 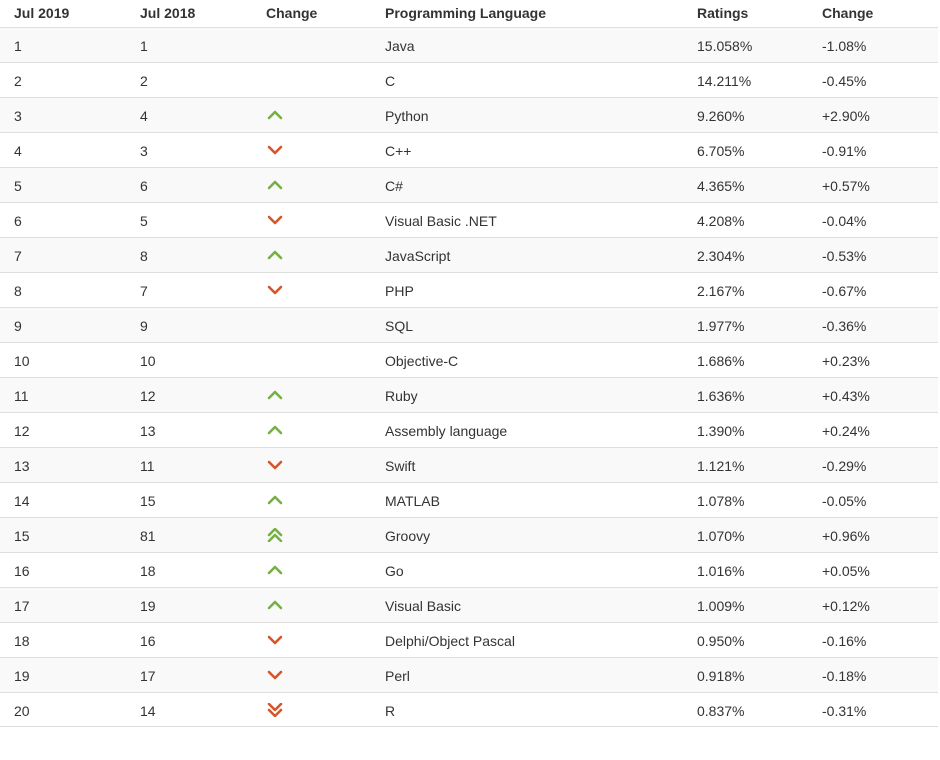 I want to click on rating-cell: 15.058%, so click(x=725, y=46).